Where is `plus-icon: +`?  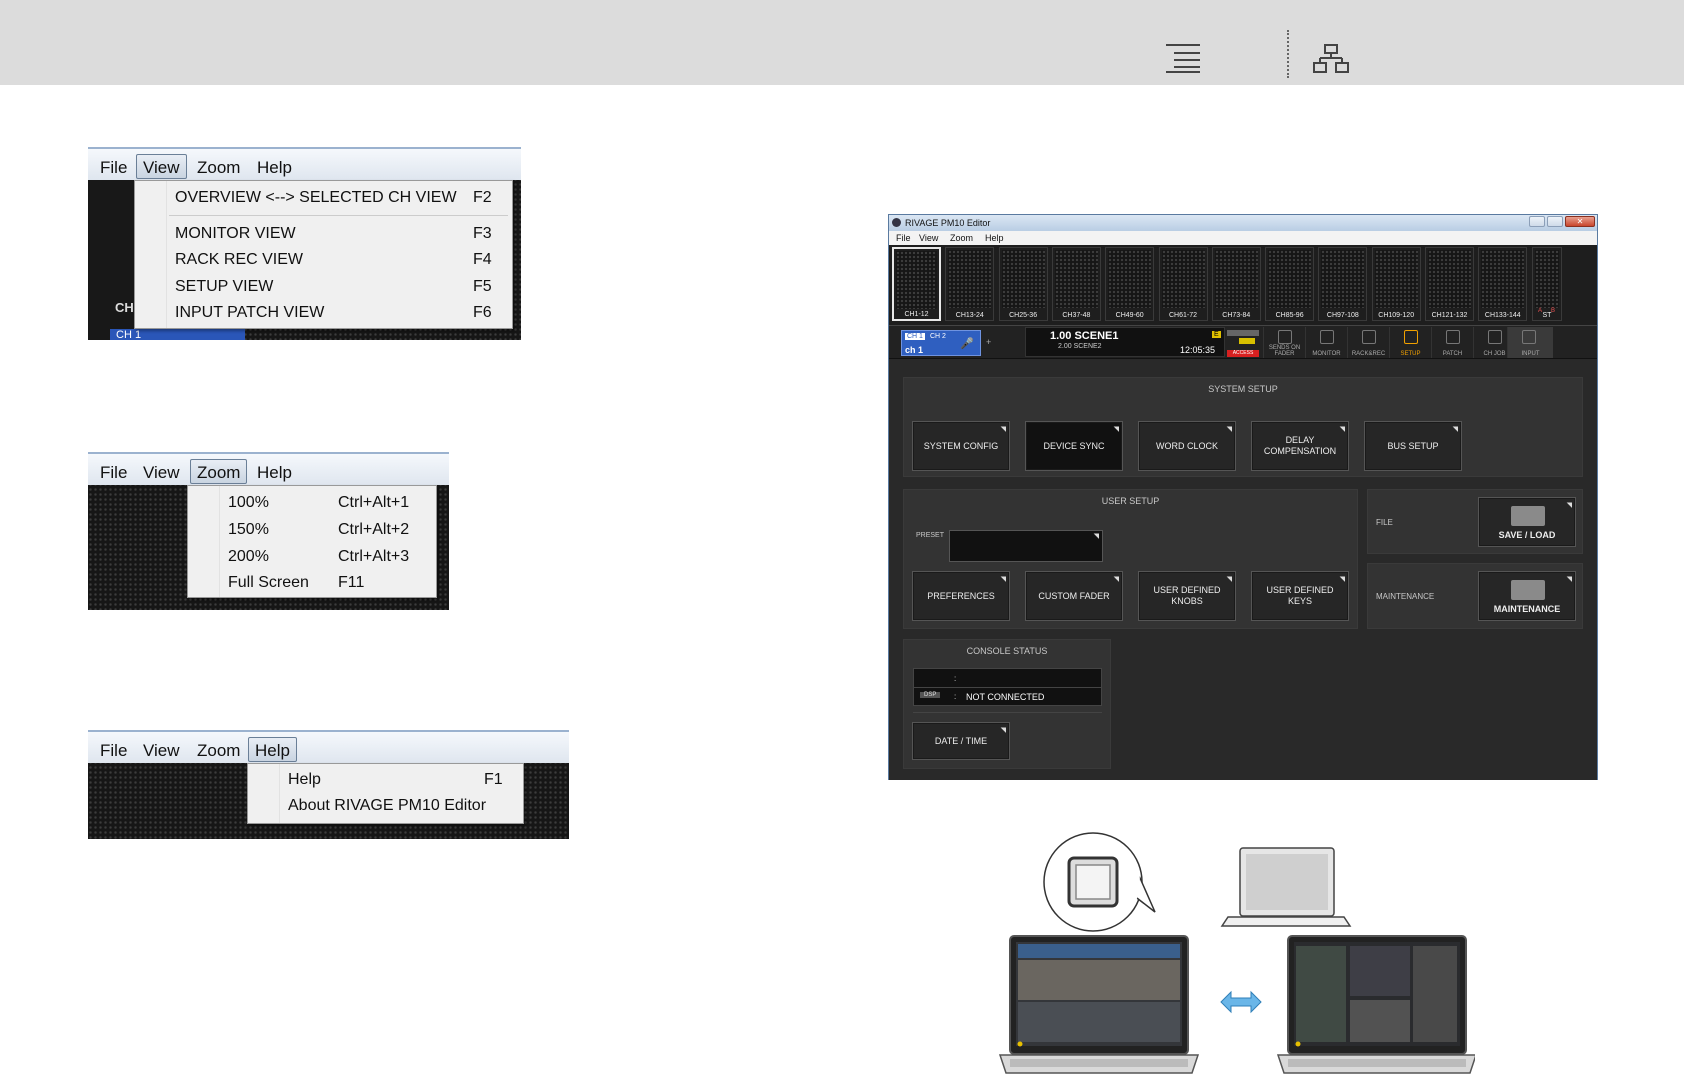
plus-icon: + is located at coordinates (988, 342).